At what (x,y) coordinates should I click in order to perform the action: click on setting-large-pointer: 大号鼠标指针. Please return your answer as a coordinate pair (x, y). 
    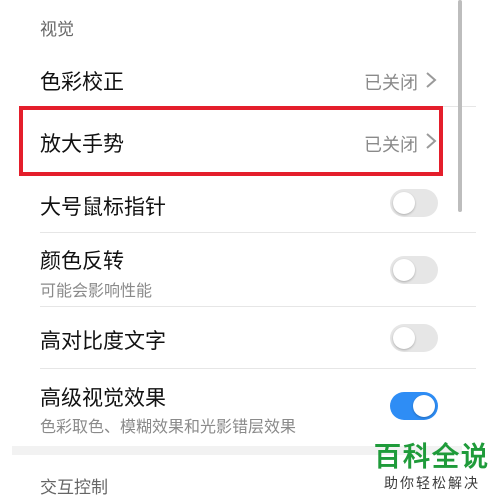
    Looking at the image, I should click on (231, 204).